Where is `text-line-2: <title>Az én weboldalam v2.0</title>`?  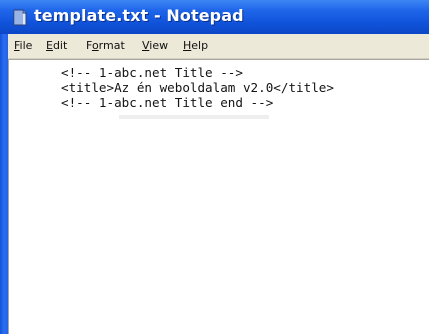 text-line-2: <title>Az én weboldalam v2.0</title> is located at coordinates (197, 87).